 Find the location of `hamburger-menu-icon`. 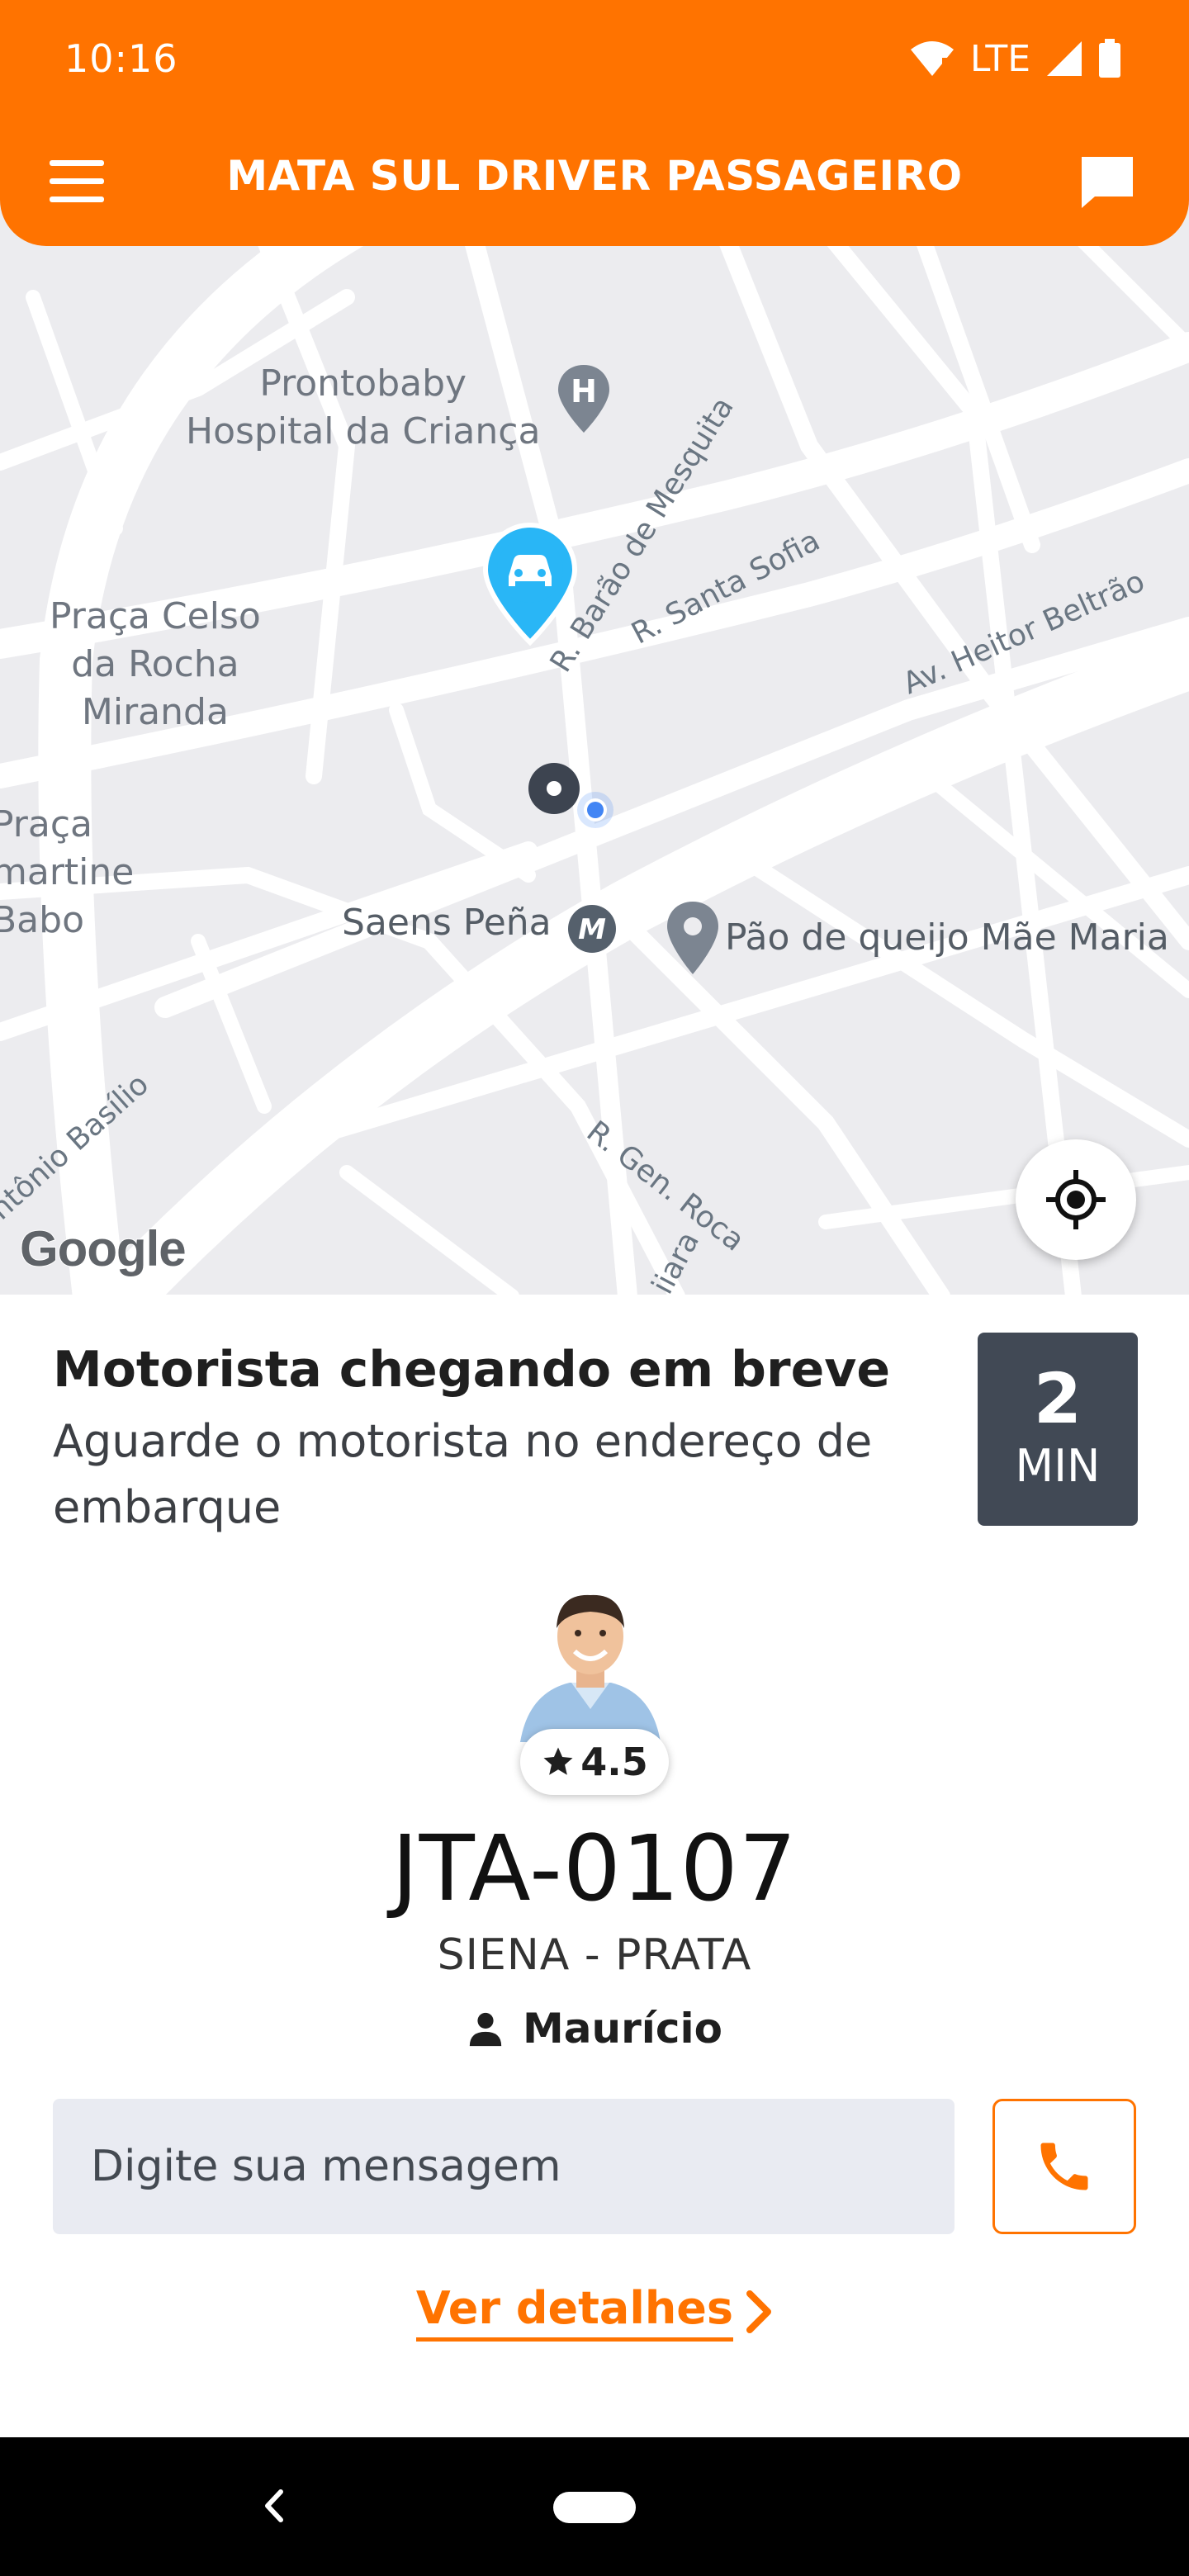

hamburger-menu-icon is located at coordinates (78, 181).